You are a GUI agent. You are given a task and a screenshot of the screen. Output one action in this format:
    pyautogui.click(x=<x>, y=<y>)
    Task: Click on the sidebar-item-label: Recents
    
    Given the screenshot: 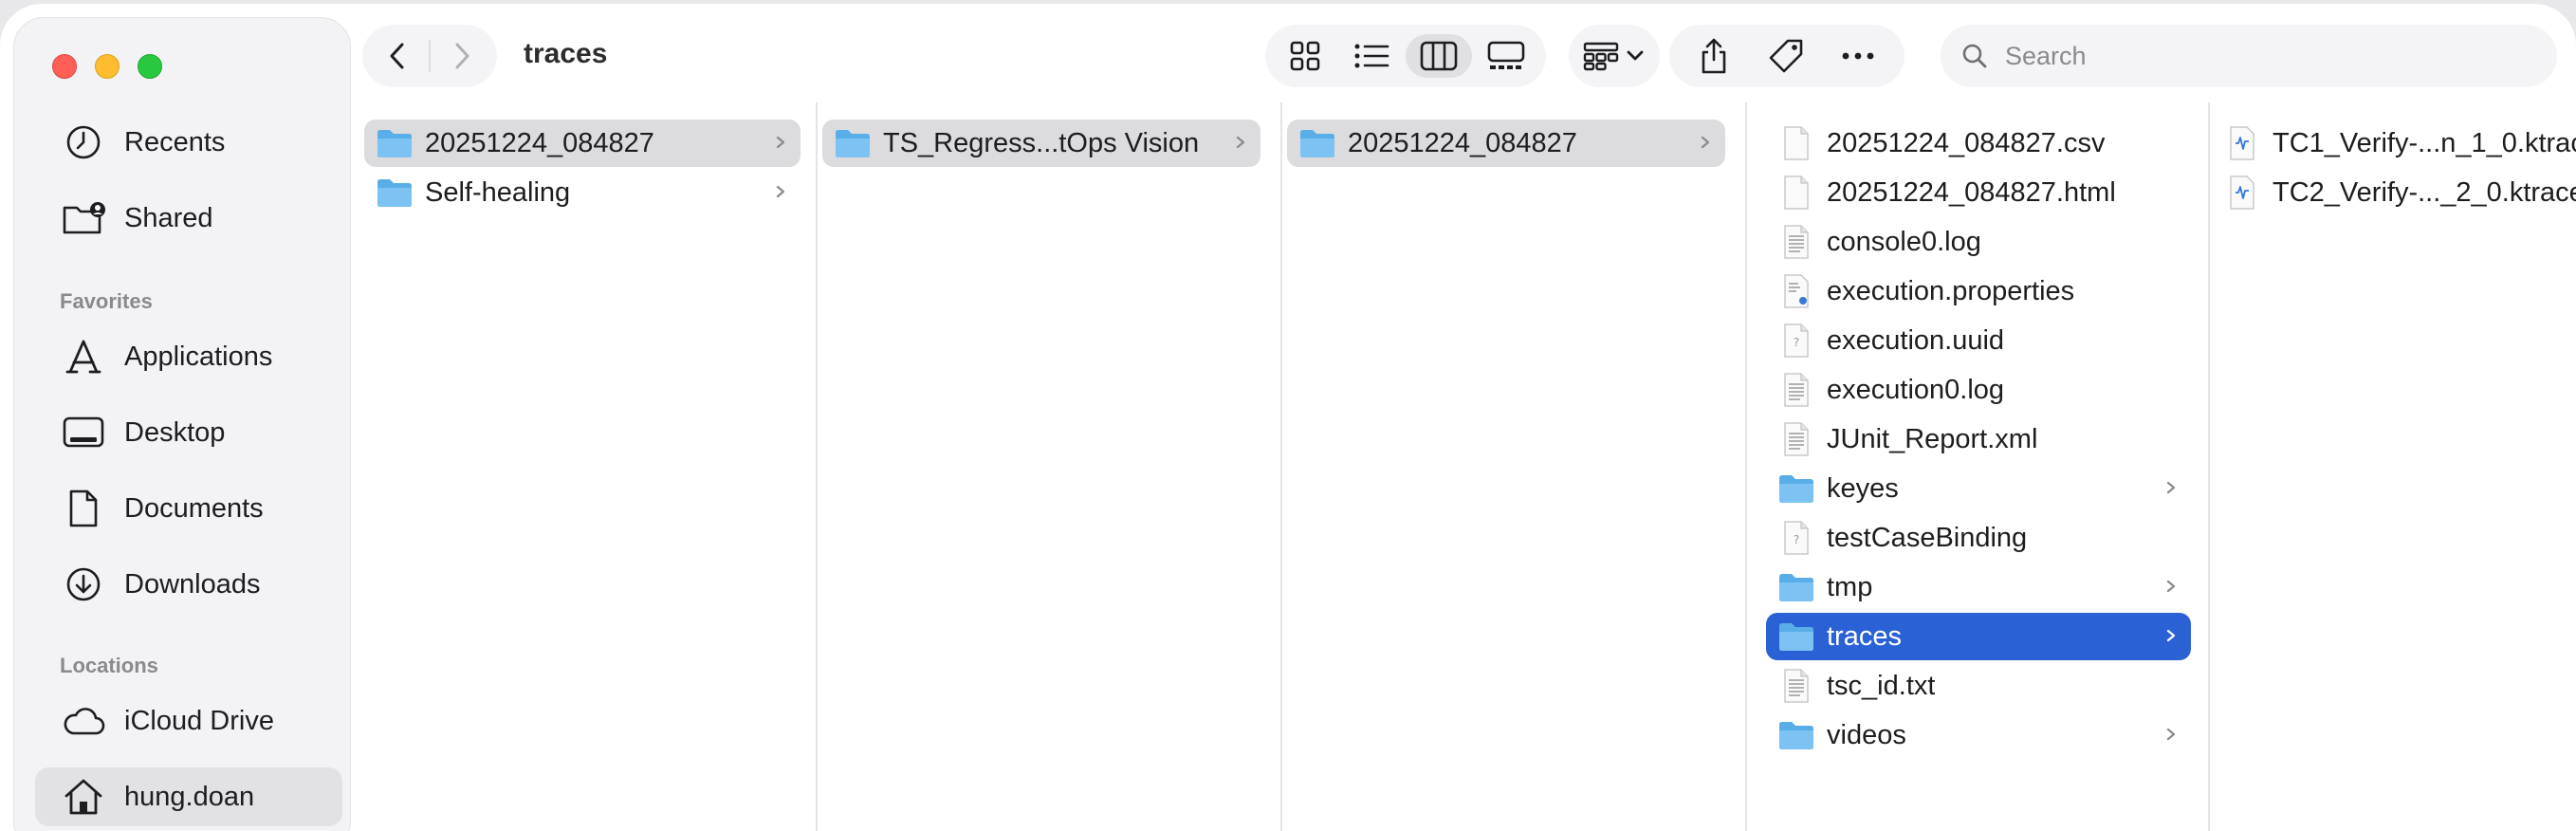 What is the action you would take?
    pyautogui.click(x=175, y=142)
    